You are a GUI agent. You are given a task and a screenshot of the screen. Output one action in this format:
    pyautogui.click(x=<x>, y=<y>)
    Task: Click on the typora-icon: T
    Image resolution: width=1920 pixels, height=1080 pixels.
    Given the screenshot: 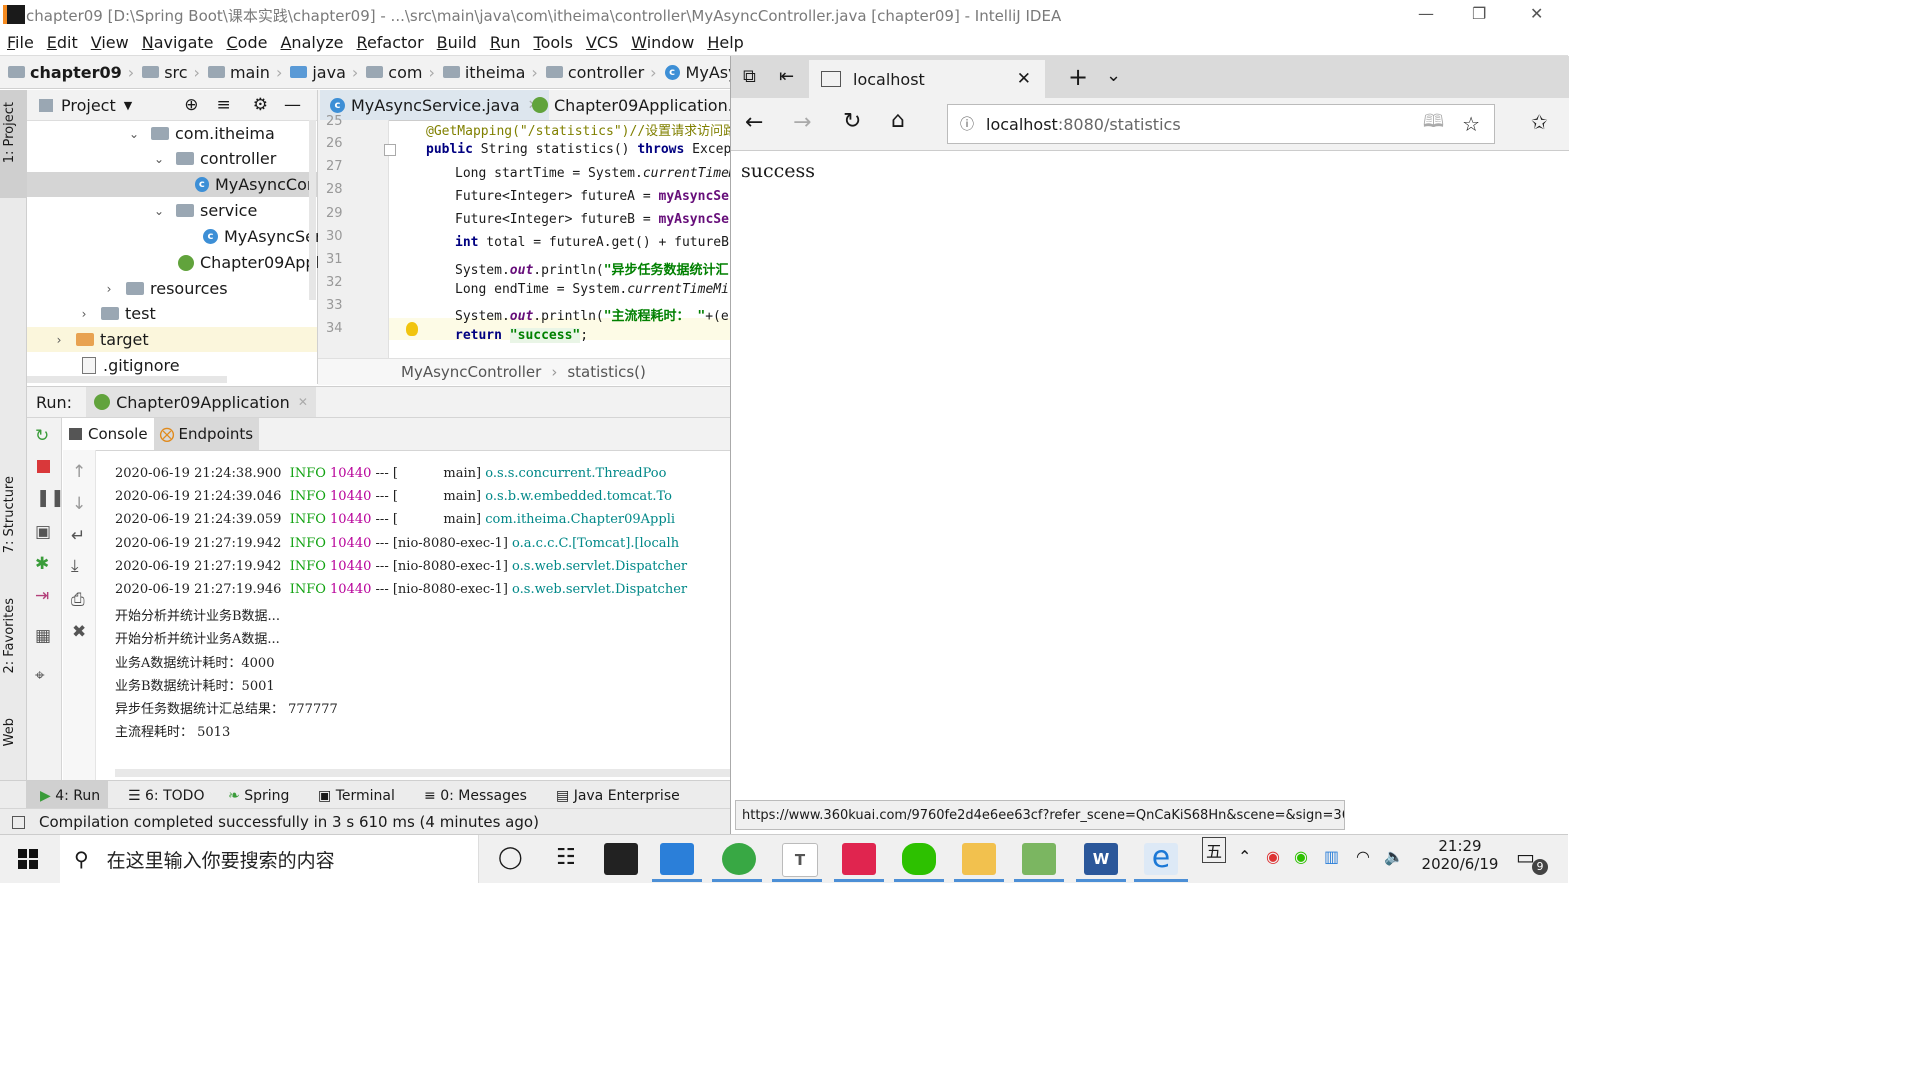 What is the action you would take?
    pyautogui.click(x=800, y=860)
    